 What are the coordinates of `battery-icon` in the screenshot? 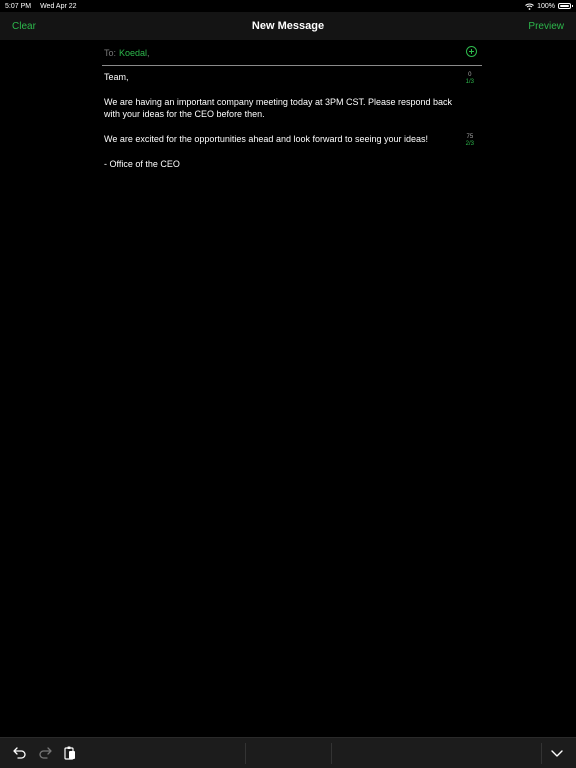 It's located at (565, 6).